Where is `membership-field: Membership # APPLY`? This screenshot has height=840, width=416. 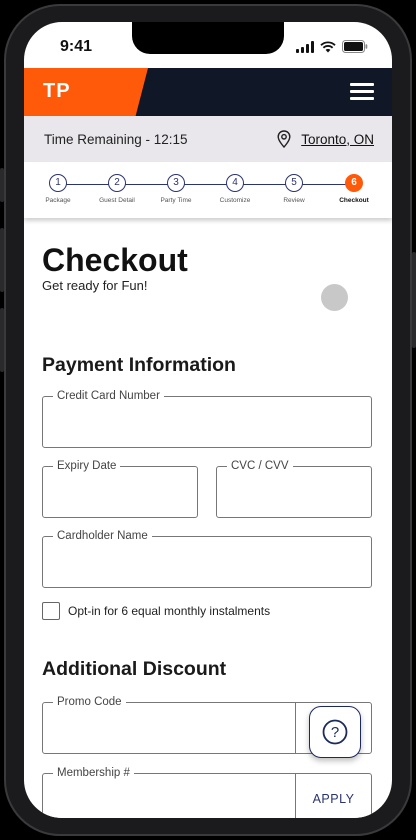
membership-field: Membership # APPLY is located at coordinates (207, 792).